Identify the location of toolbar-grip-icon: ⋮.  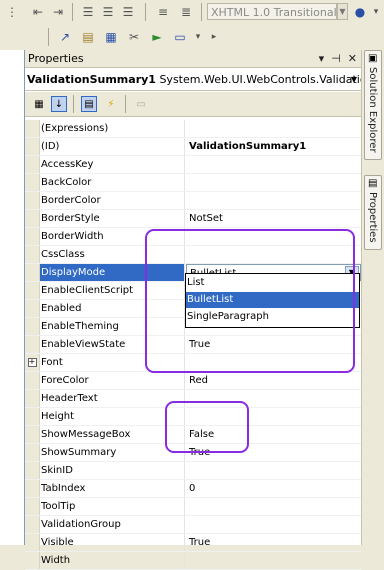
(12, 12).